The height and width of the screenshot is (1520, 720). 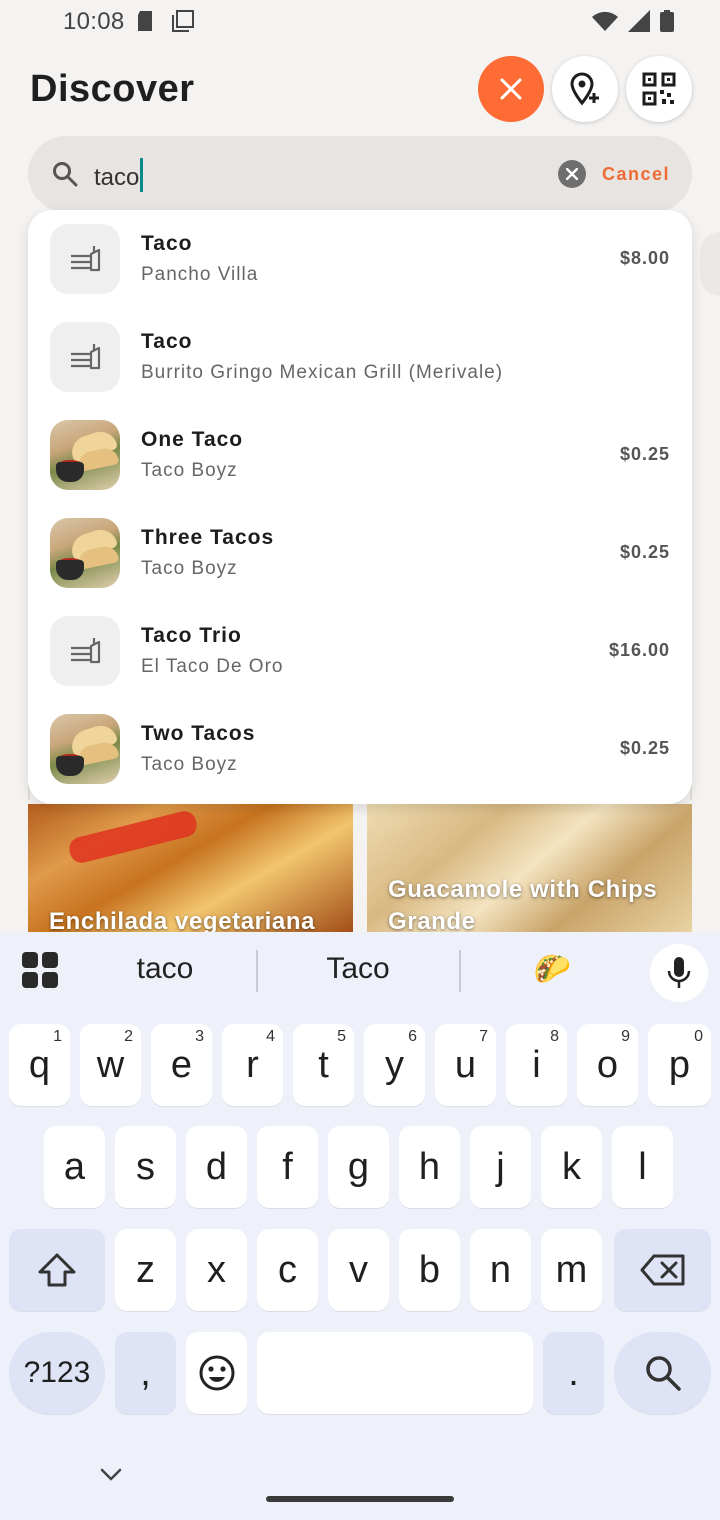 I want to click on key-l: l, so click(x=642, y=1167).